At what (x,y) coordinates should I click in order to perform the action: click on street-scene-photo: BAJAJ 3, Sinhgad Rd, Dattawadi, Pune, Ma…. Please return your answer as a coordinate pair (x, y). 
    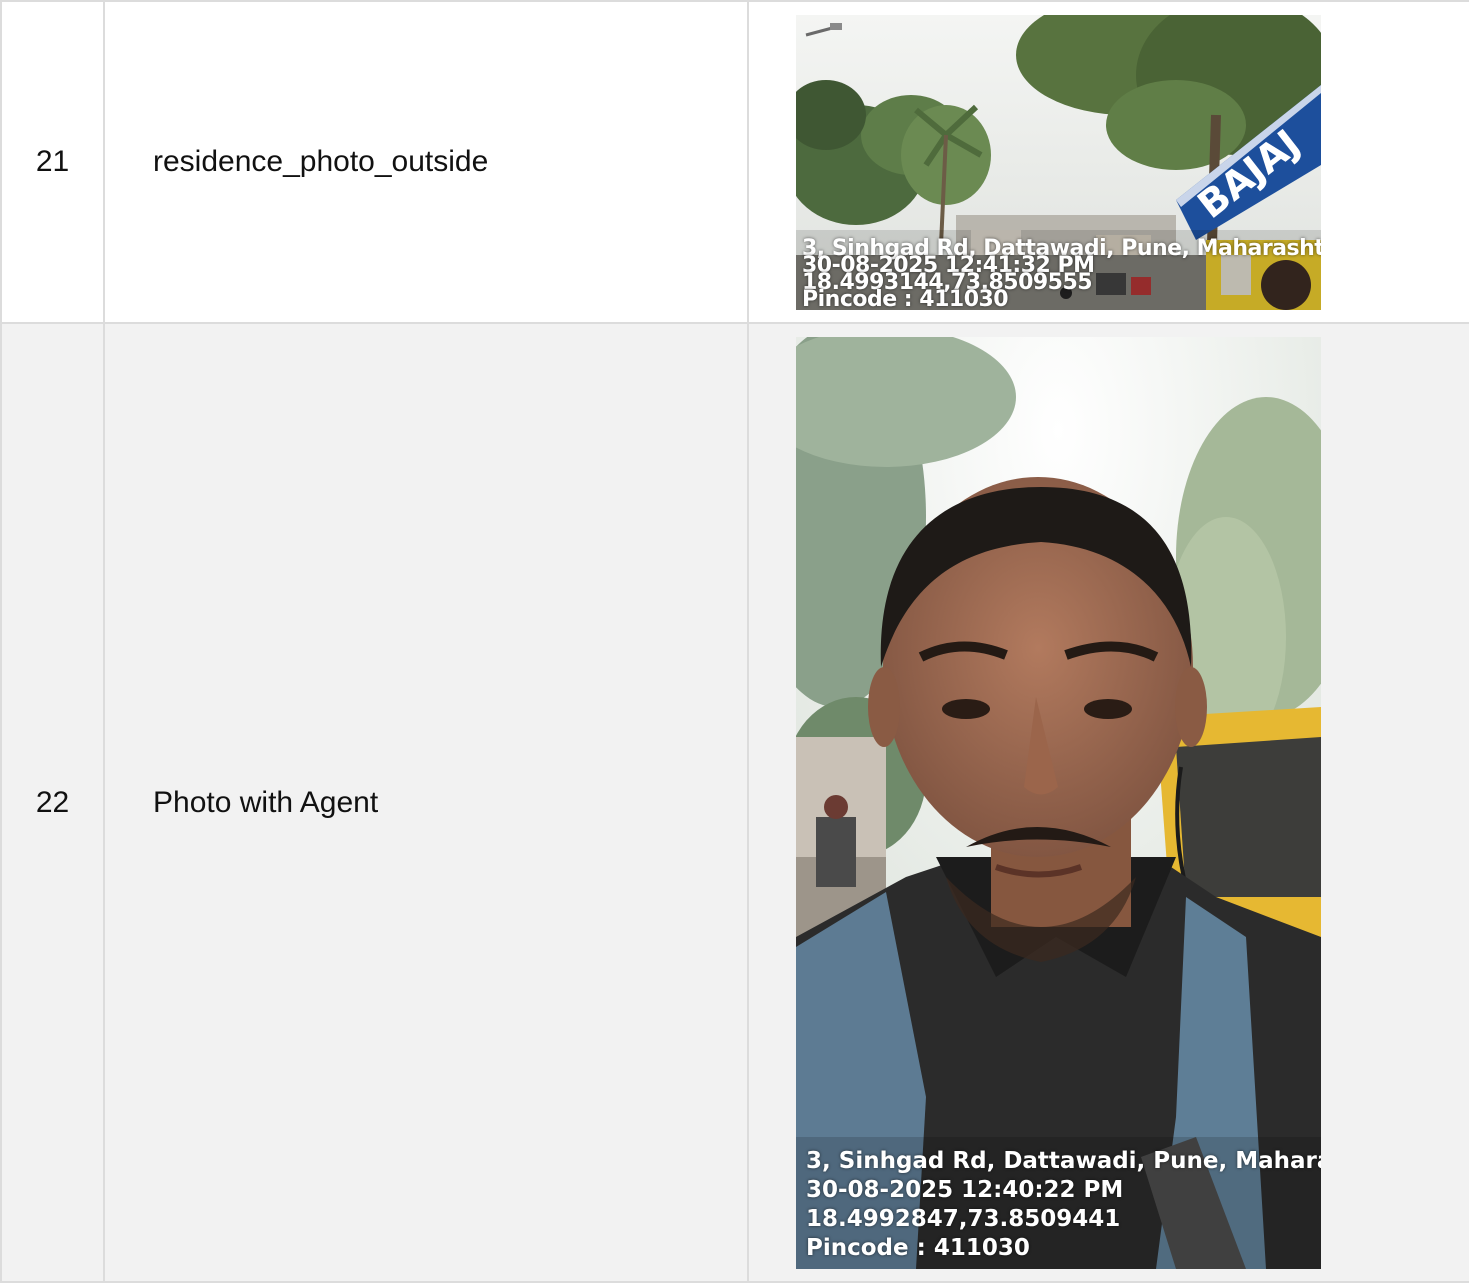
    Looking at the image, I should click on (1058, 162).